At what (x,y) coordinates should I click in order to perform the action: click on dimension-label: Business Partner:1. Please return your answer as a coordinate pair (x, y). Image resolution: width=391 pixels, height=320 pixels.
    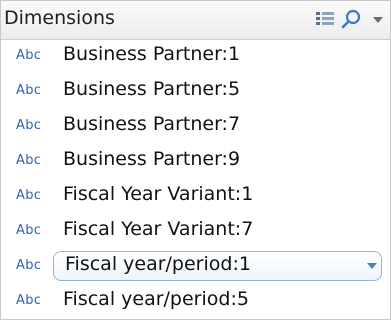
    Looking at the image, I should click on (152, 54).